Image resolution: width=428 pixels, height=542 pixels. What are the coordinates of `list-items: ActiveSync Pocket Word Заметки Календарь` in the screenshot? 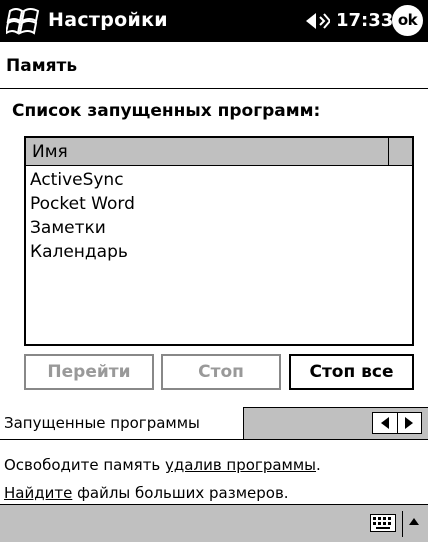 It's located at (82, 216).